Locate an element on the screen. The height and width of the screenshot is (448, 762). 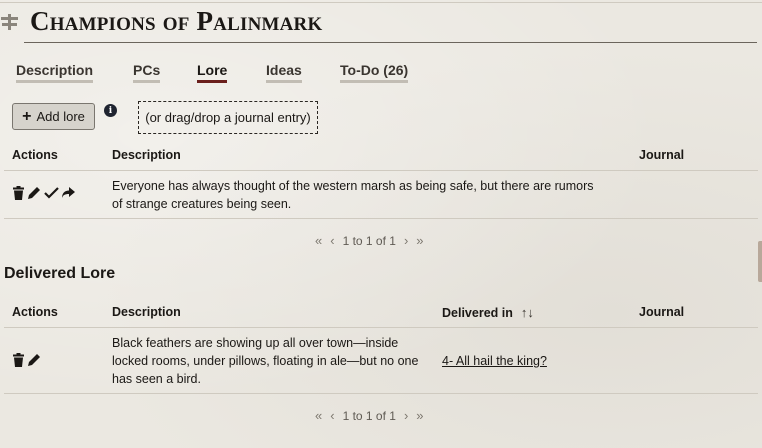
check-icon is located at coordinates (51, 193).